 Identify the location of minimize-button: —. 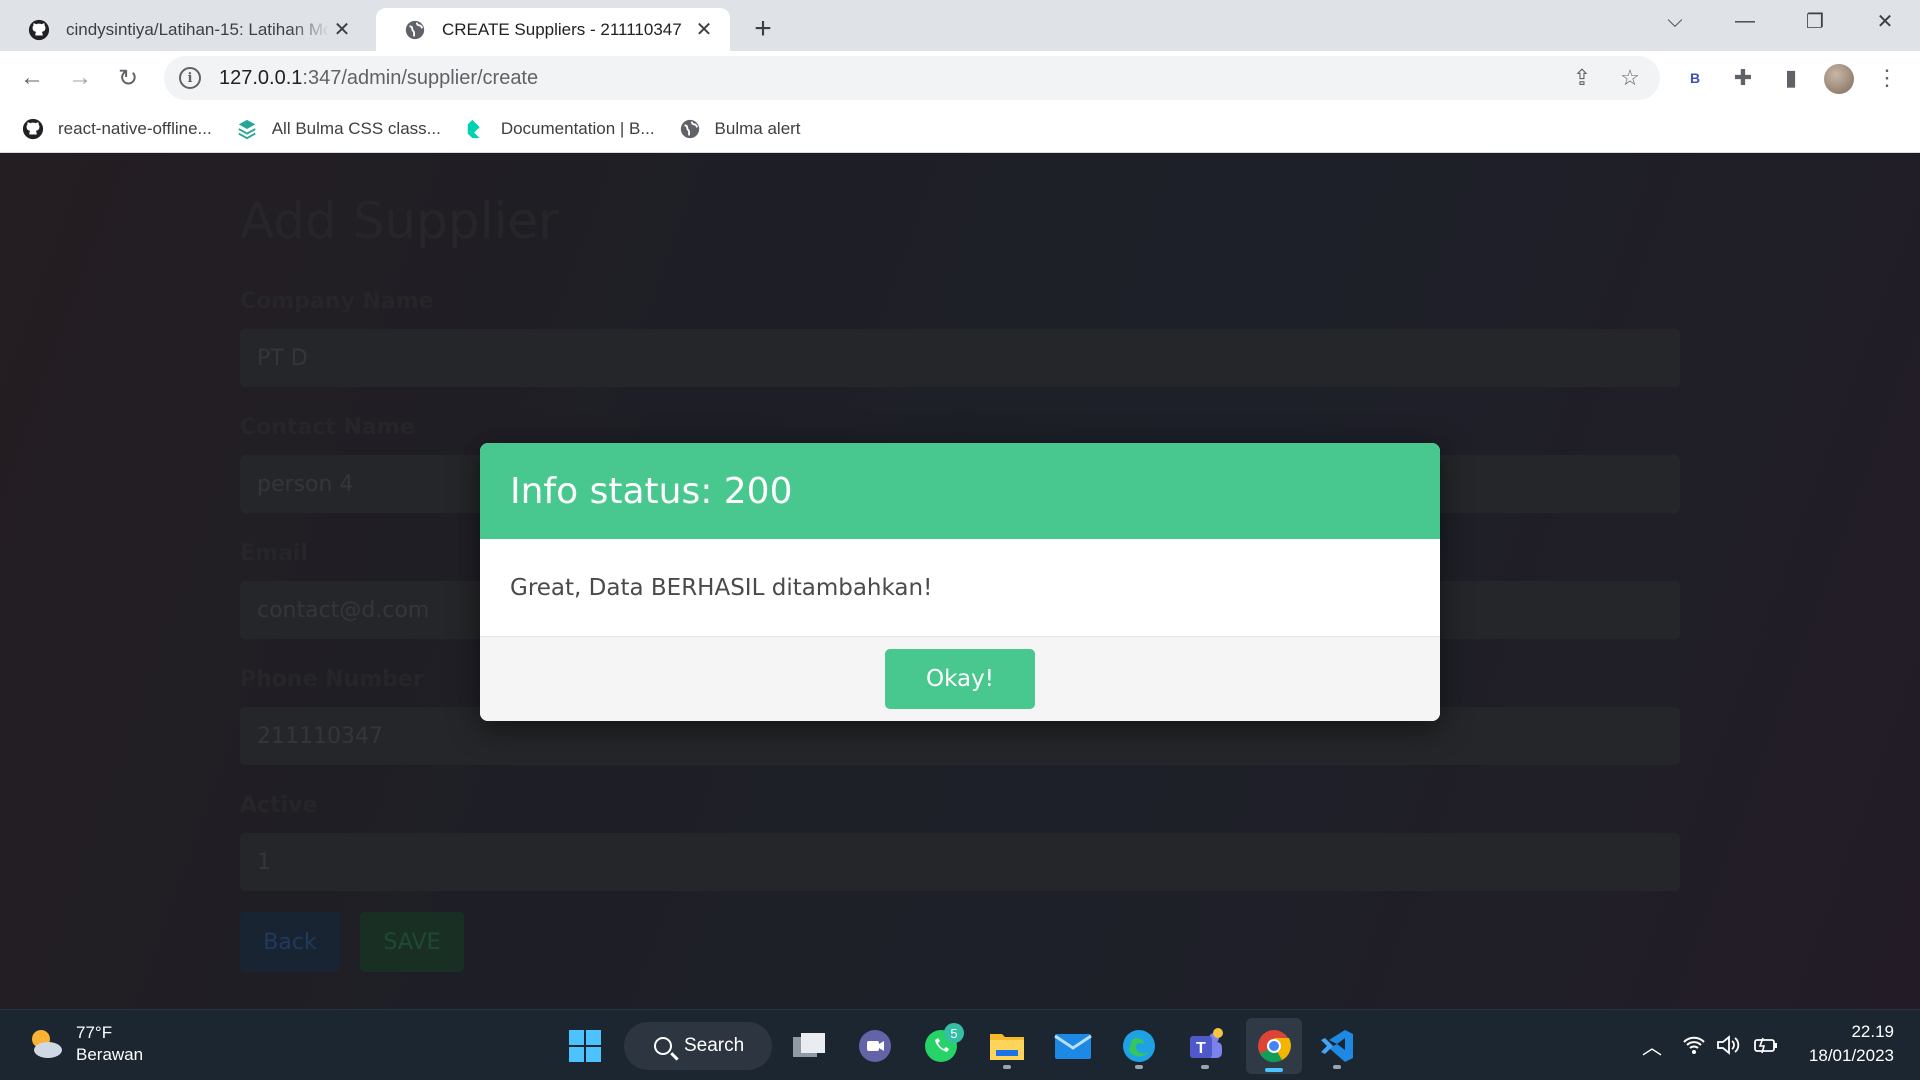
(1745, 21).